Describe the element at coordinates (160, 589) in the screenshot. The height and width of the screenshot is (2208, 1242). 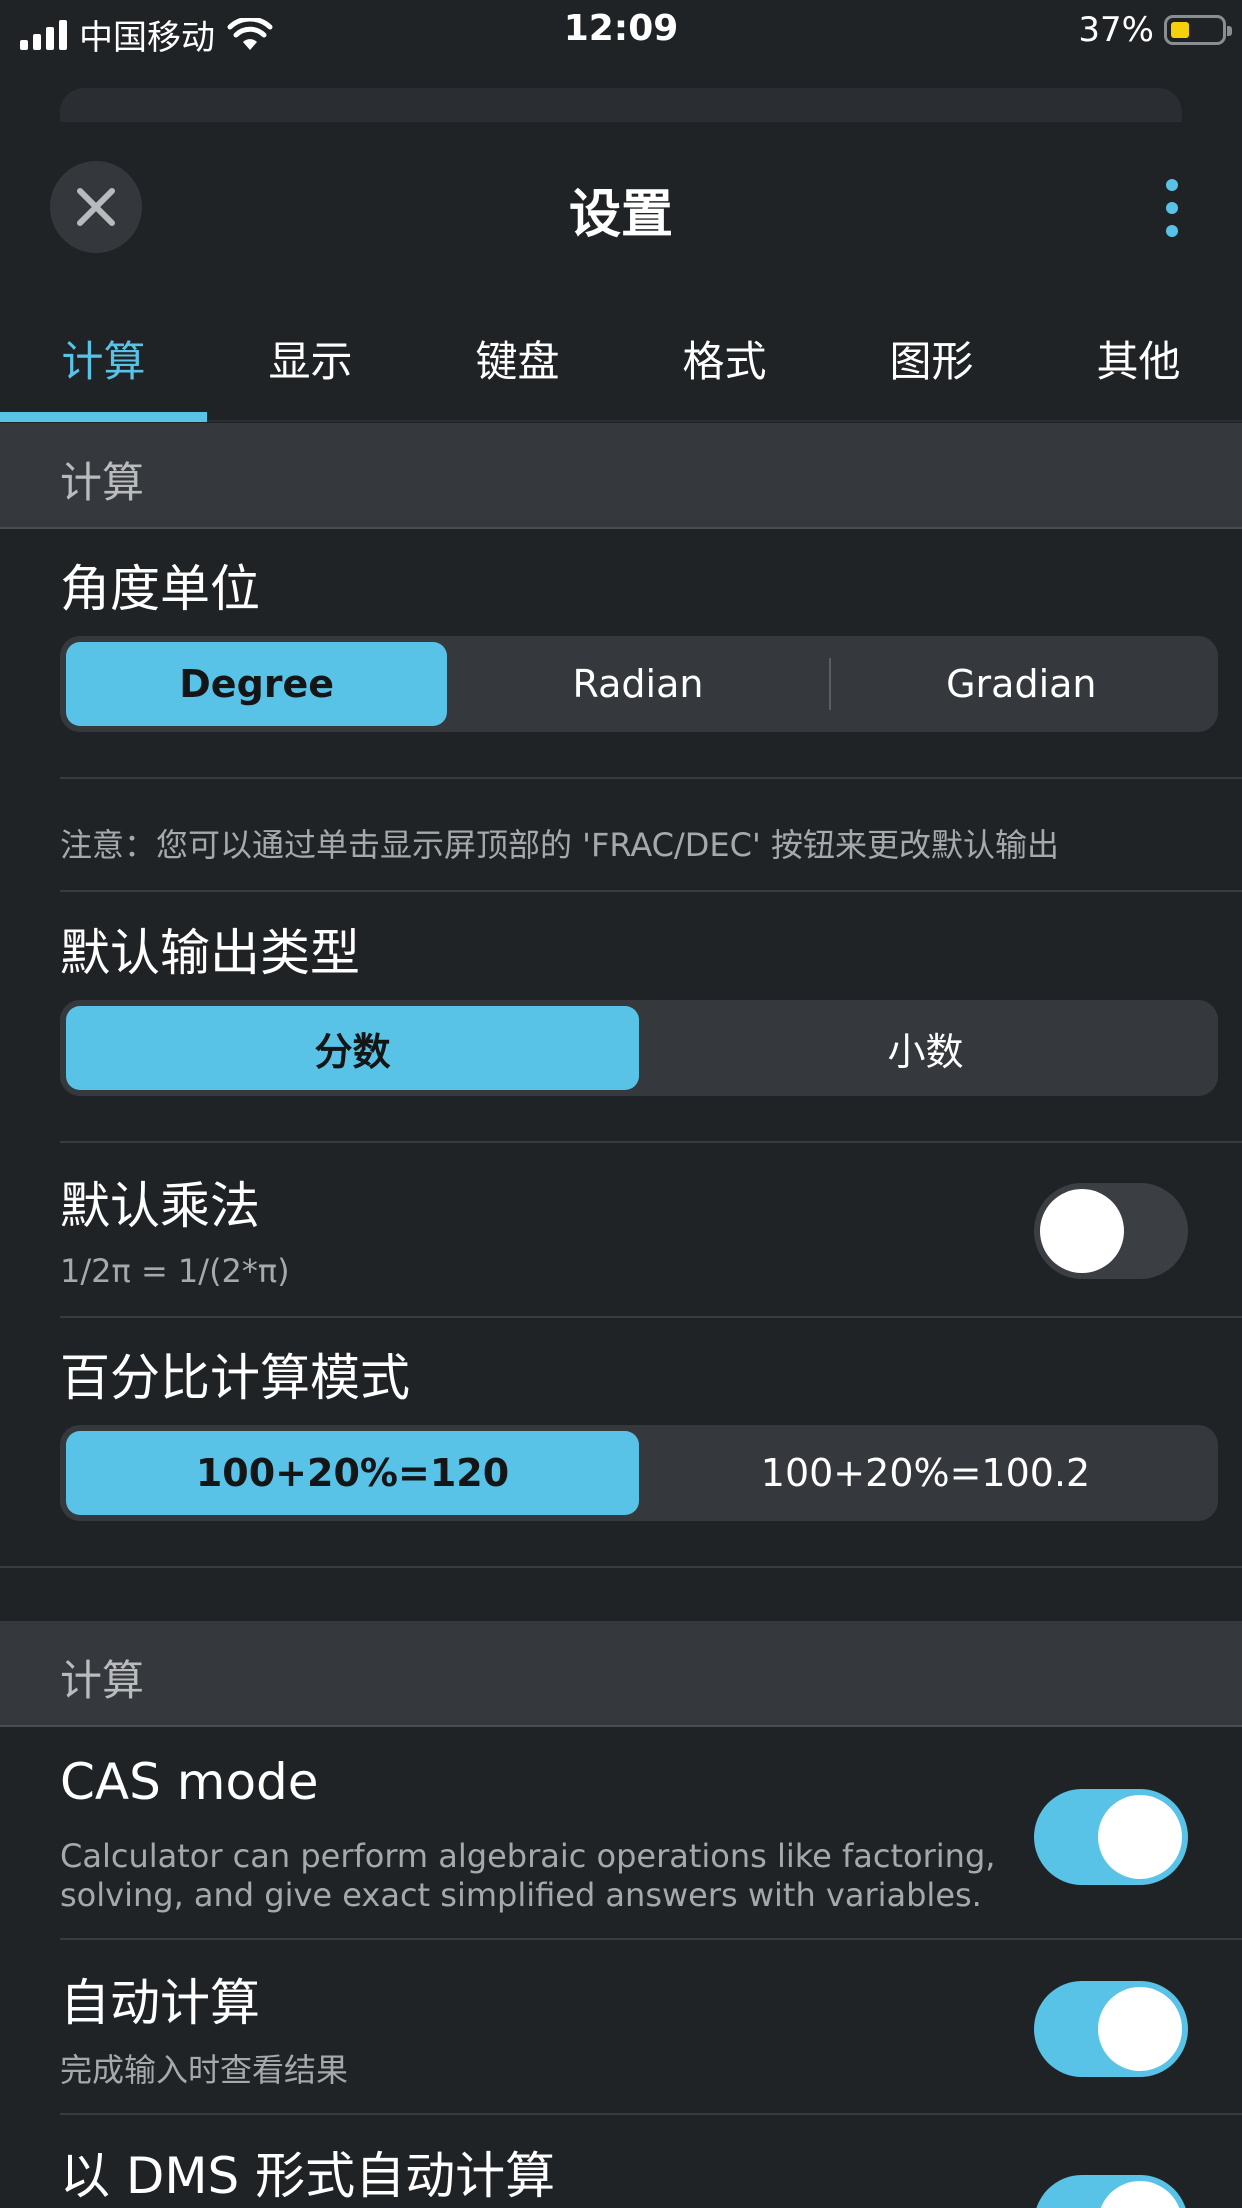
I see `angle-unit-title: 角度单位` at that location.